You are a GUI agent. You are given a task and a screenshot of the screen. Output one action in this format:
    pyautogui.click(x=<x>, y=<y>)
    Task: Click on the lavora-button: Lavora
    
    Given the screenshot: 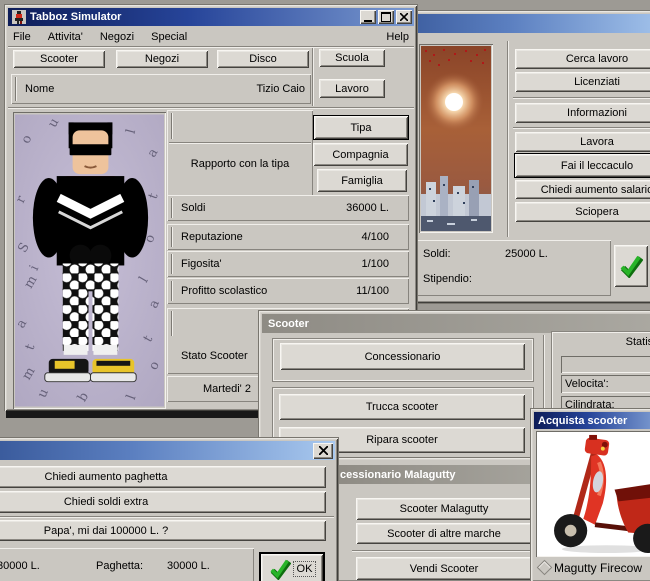 What is the action you would take?
    pyautogui.click(x=582, y=142)
    